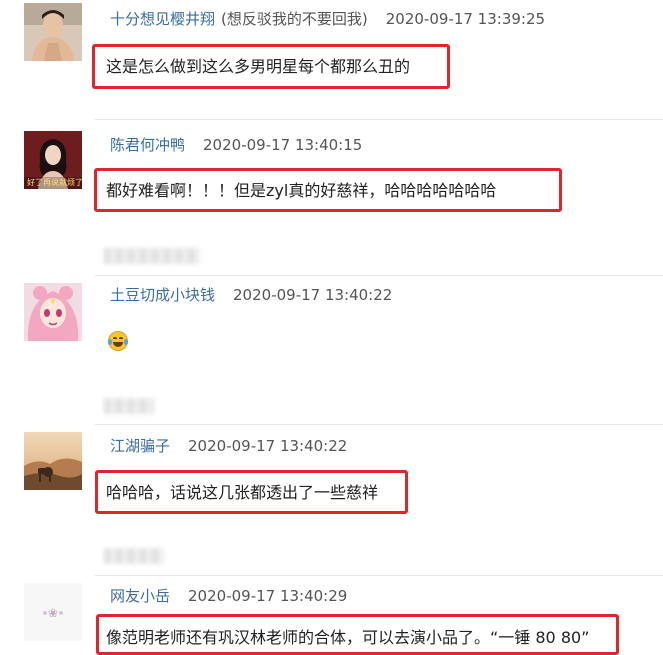  I want to click on username: 网友小岳, so click(140, 596).